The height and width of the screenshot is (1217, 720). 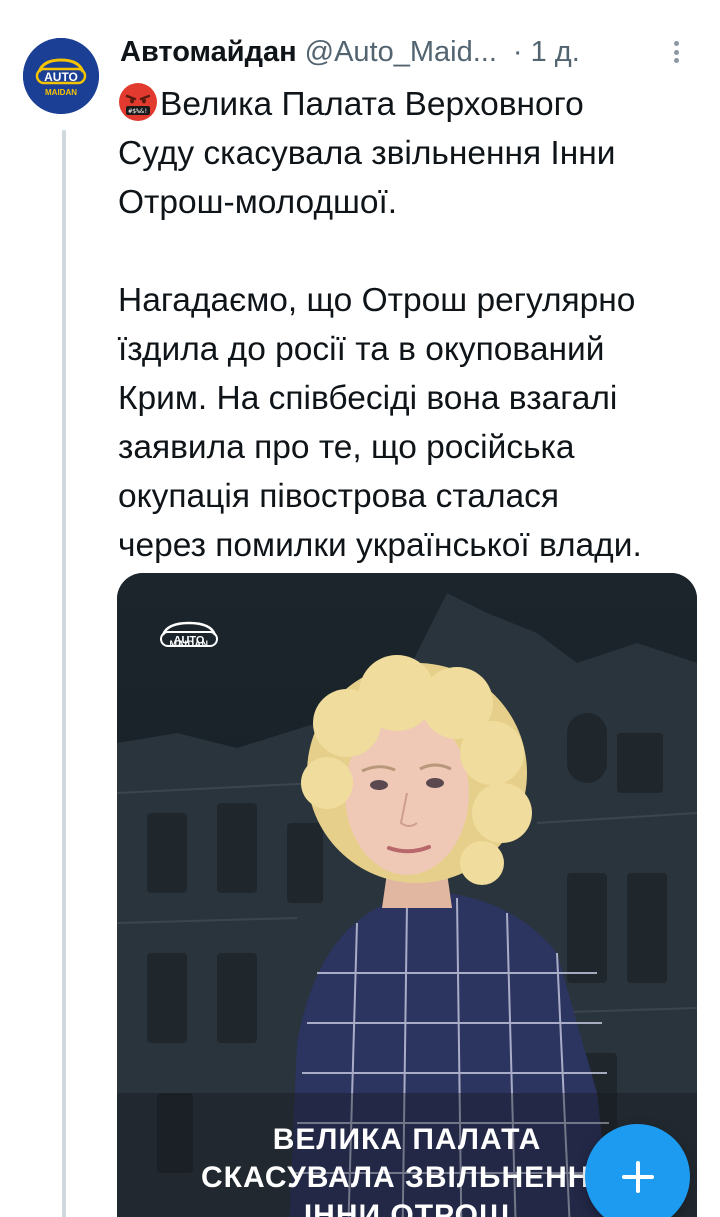 What do you see at coordinates (367, 153) in the screenshot?
I see `tweet-line: Суду скасувала звільнення Інни` at bounding box center [367, 153].